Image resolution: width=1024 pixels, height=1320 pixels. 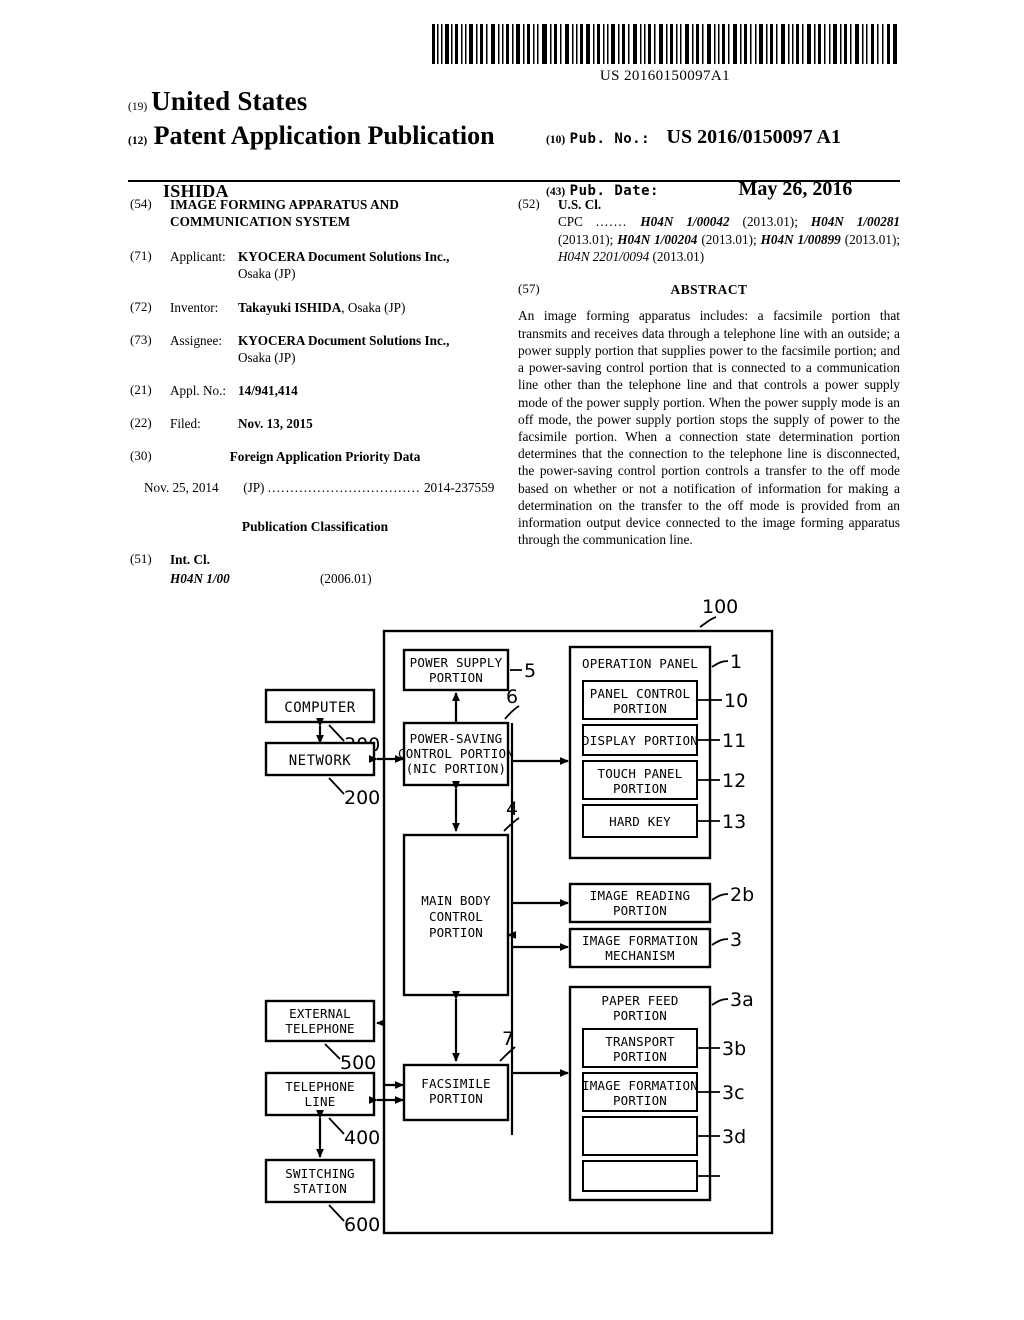 What do you see at coordinates (181, 487) in the screenshot?
I see `priority-date: Nov. 25, 2014` at bounding box center [181, 487].